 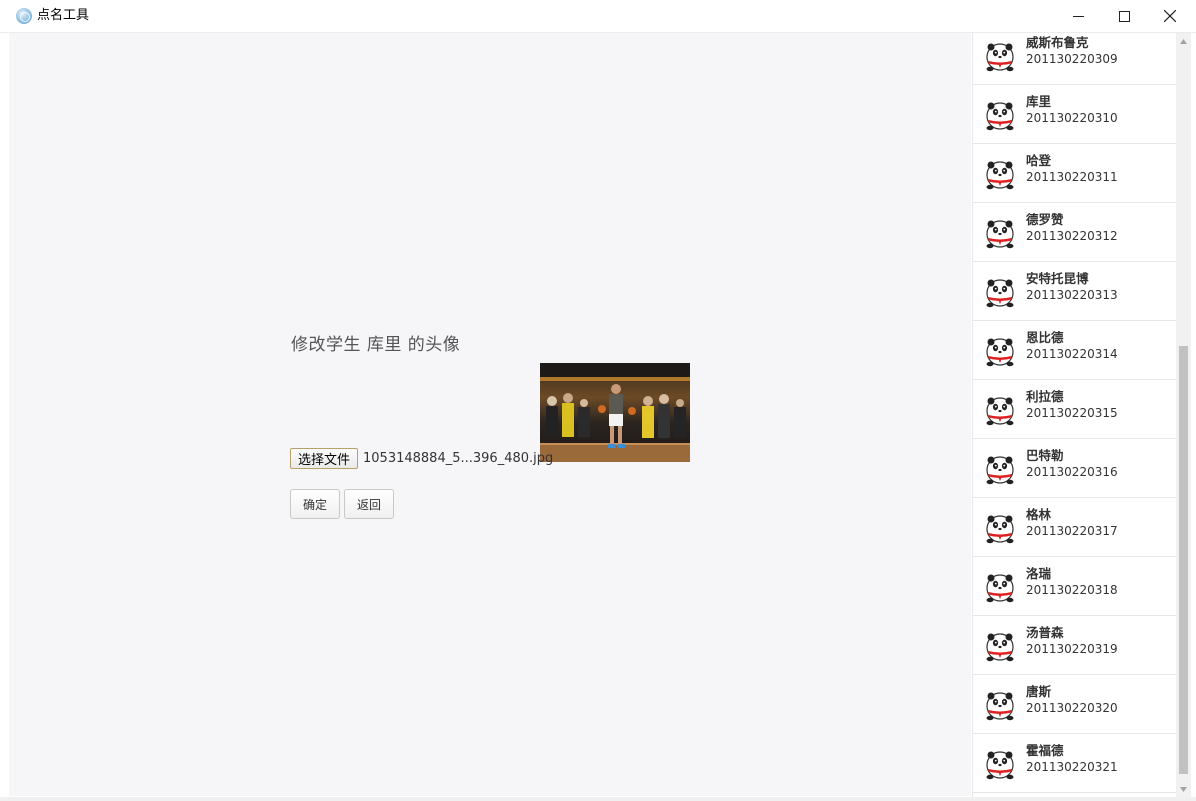 What do you see at coordinates (615, 412) in the screenshot?
I see `avatar-preview-image` at bounding box center [615, 412].